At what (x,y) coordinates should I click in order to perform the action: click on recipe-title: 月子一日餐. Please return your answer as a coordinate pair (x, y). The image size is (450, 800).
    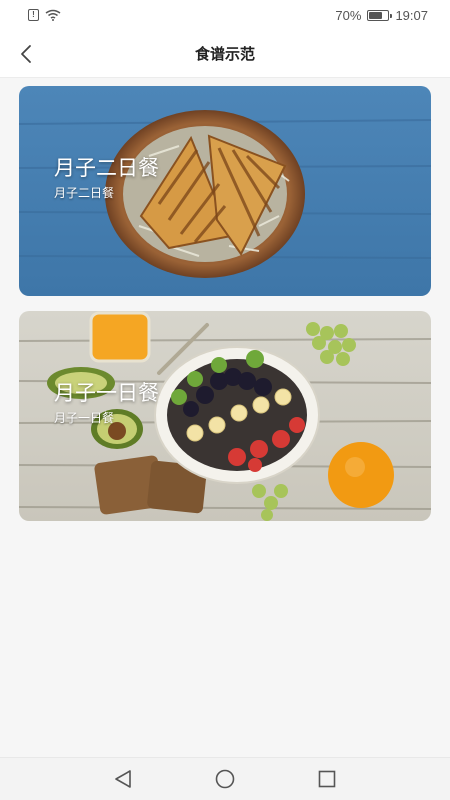
    Looking at the image, I should click on (106, 393).